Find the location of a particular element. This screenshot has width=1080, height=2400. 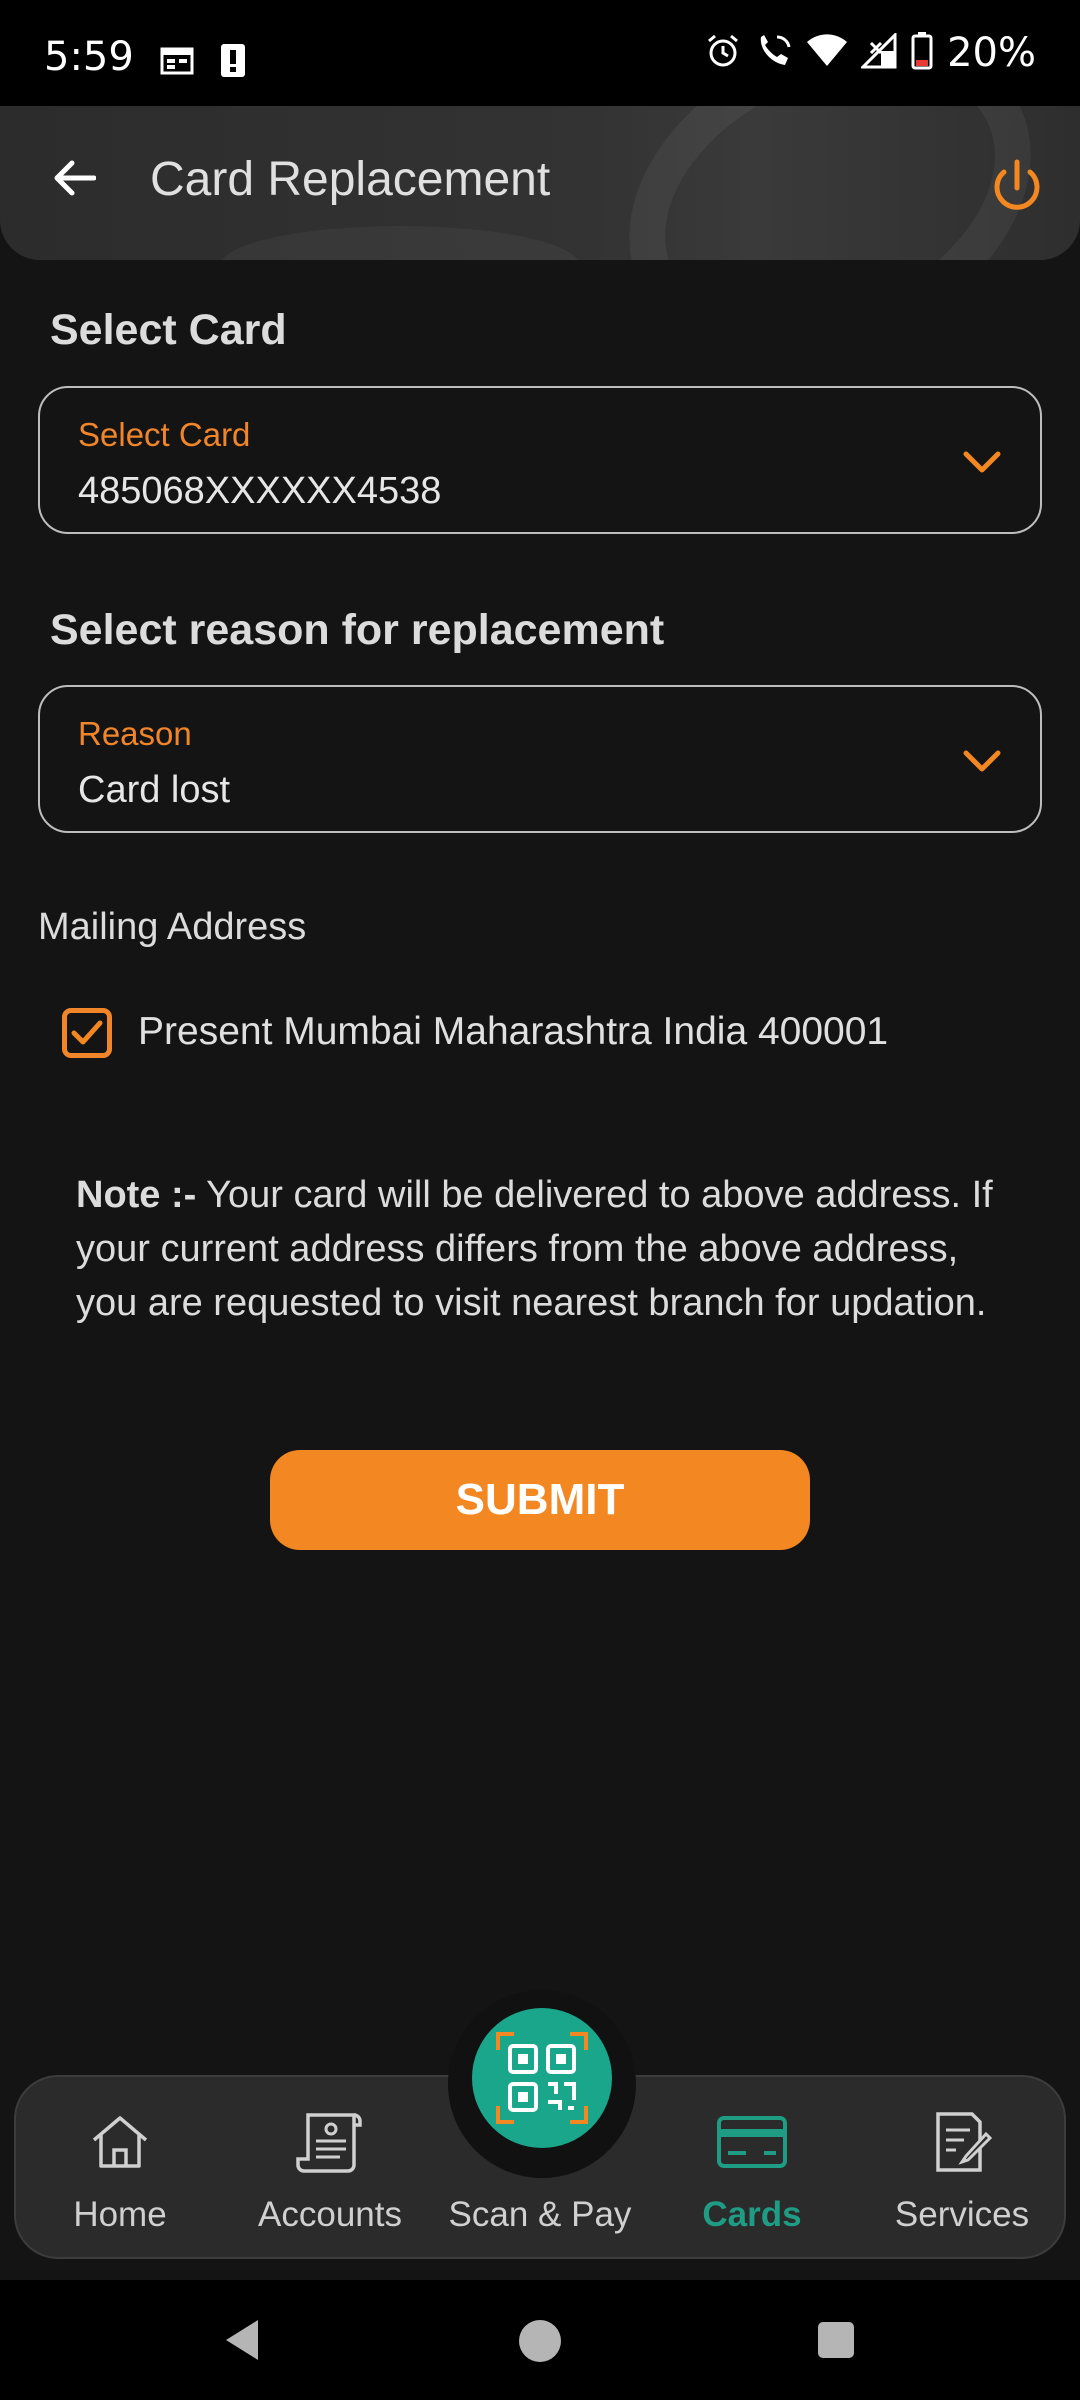

reason-select-value: Card lost is located at coordinates (154, 790).